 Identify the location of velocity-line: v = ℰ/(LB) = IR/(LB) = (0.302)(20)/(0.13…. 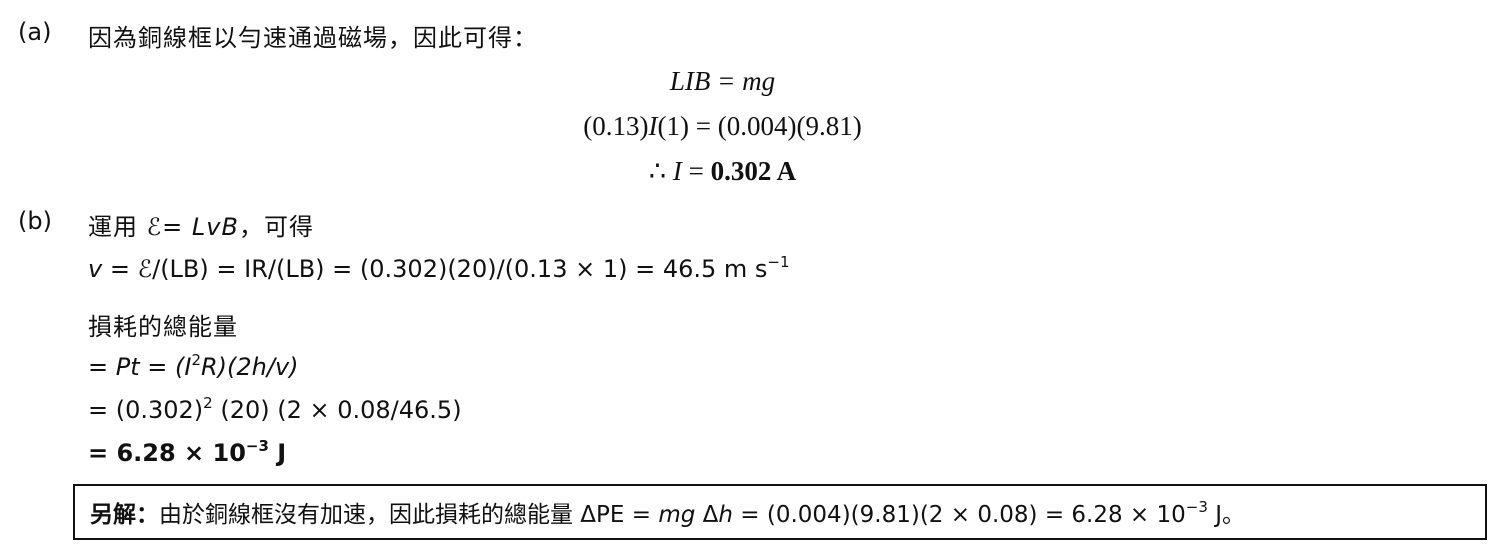
(439, 268).